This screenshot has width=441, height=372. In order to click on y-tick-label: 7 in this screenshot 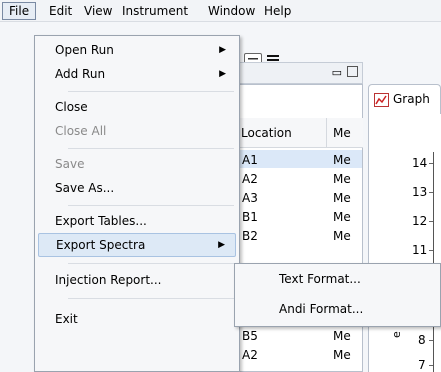, I will do `click(422, 365)`.